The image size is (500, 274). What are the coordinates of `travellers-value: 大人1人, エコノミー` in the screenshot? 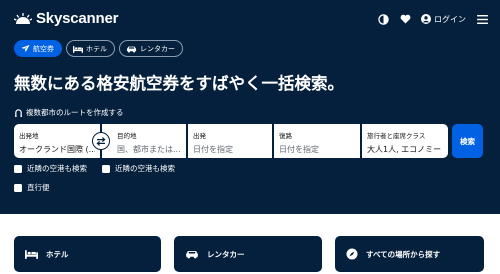 It's located at (404, 149).